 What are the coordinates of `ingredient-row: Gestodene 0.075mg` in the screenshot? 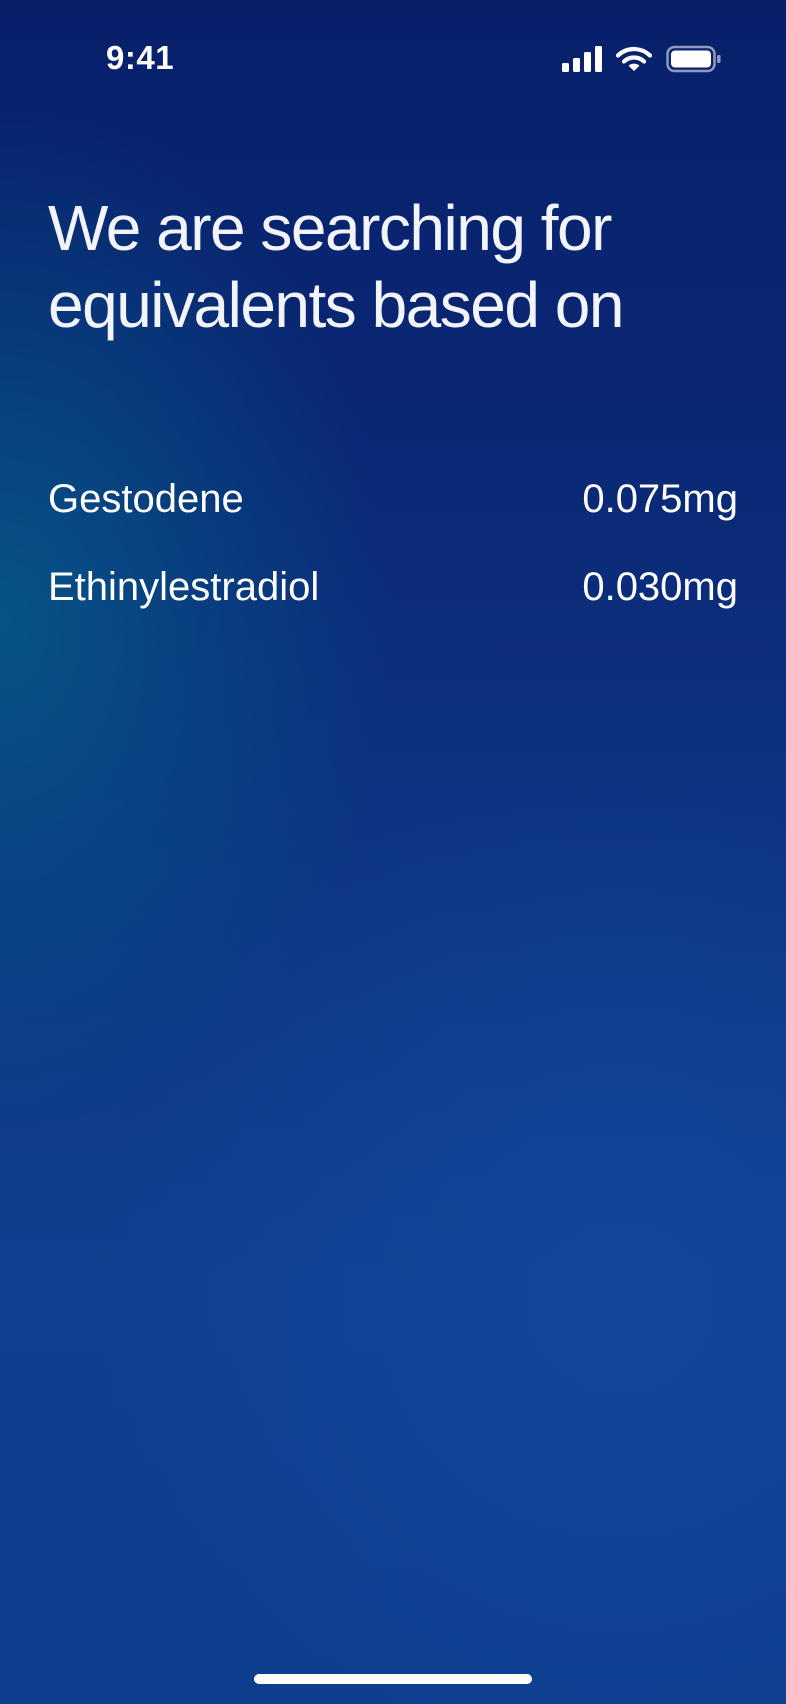 It's located at (393, 499).